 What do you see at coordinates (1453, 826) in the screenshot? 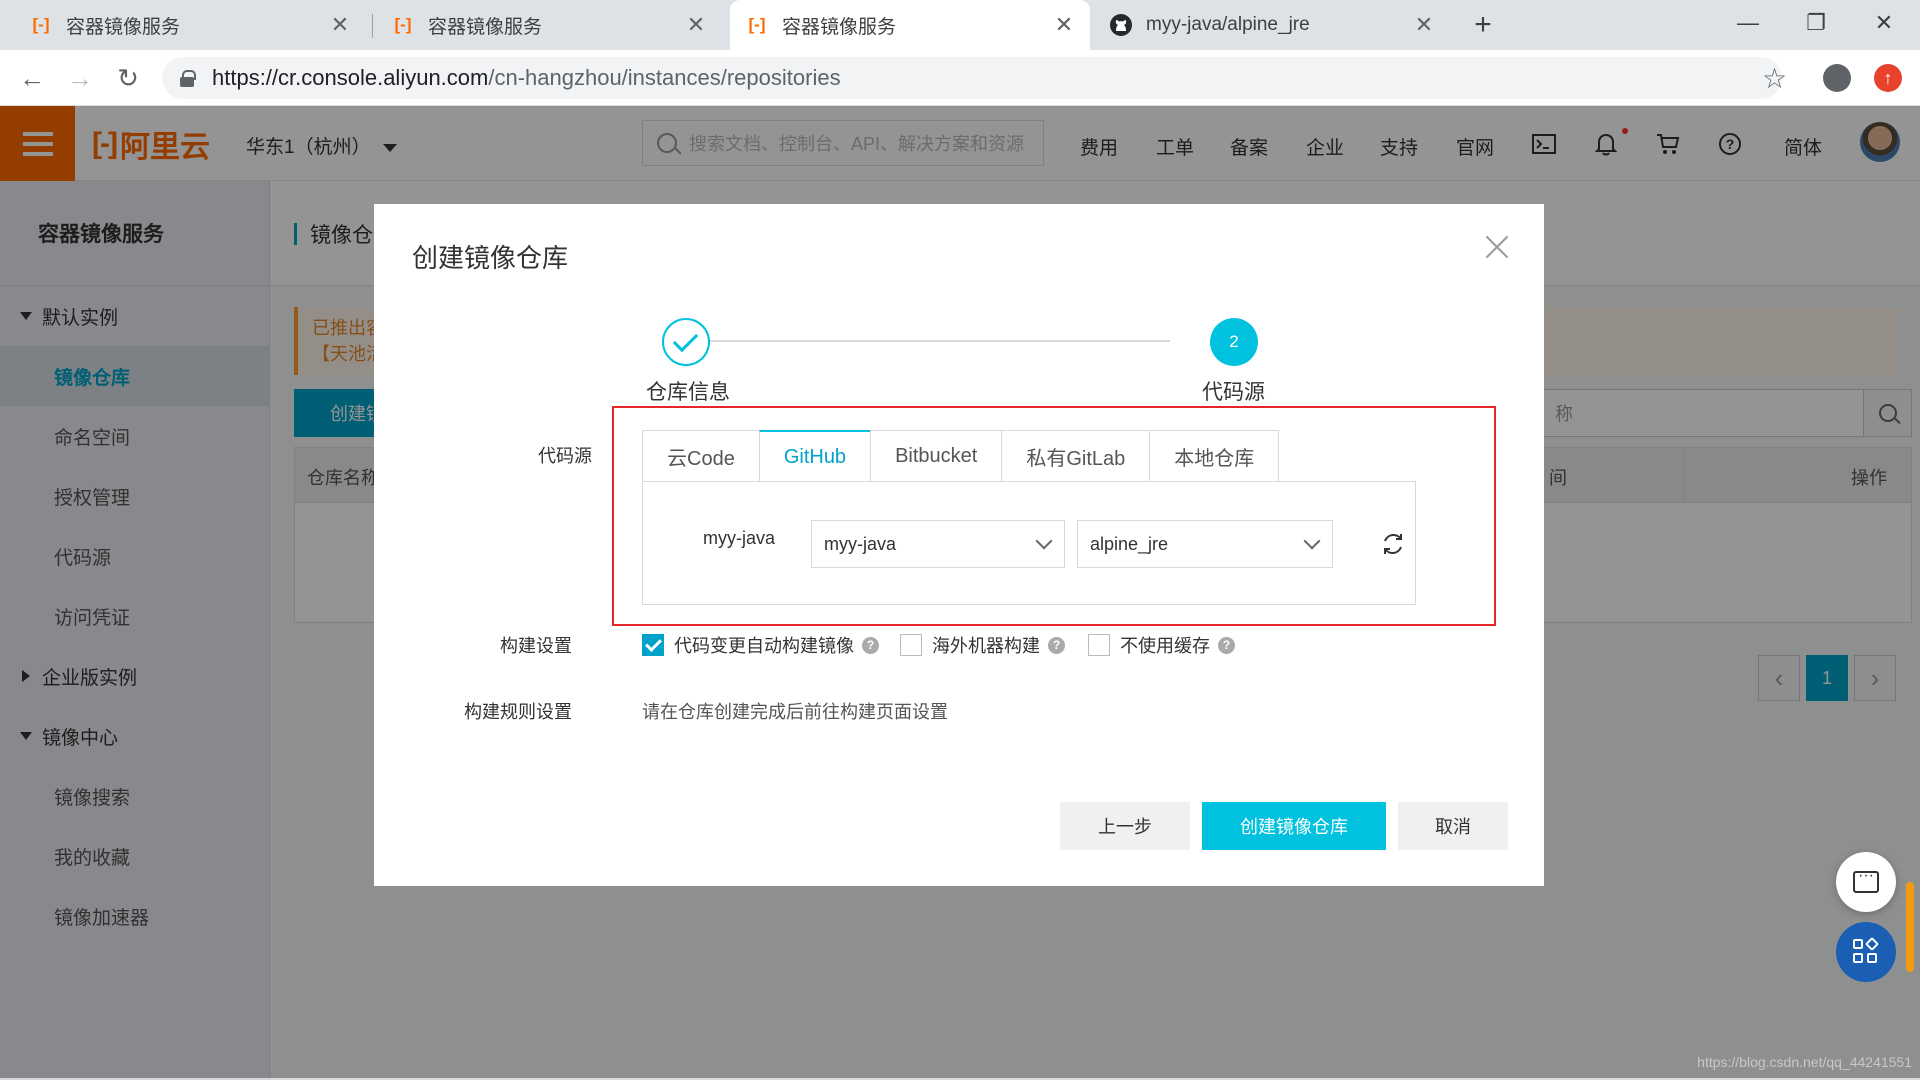
I see `cancel-button: 取消` at bounding box center [1453, 826].